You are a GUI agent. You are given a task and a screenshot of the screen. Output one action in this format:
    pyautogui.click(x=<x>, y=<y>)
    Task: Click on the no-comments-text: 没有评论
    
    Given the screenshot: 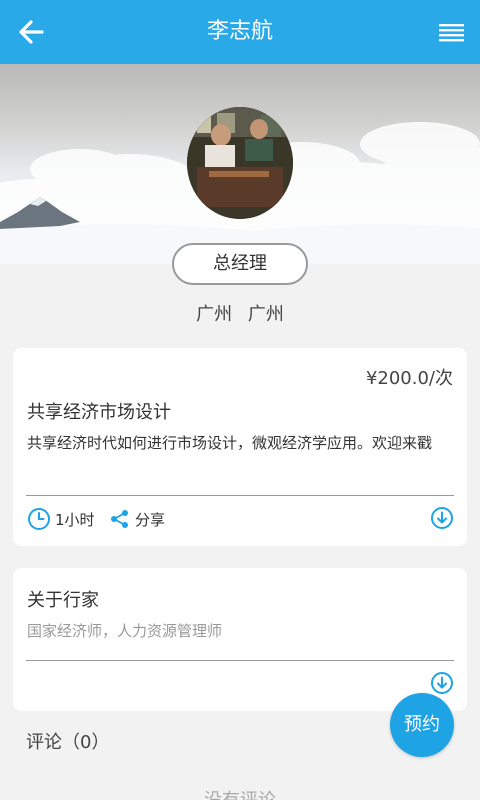 What is the action you would take?
    pyautogui.click(x=240, y=793)
    